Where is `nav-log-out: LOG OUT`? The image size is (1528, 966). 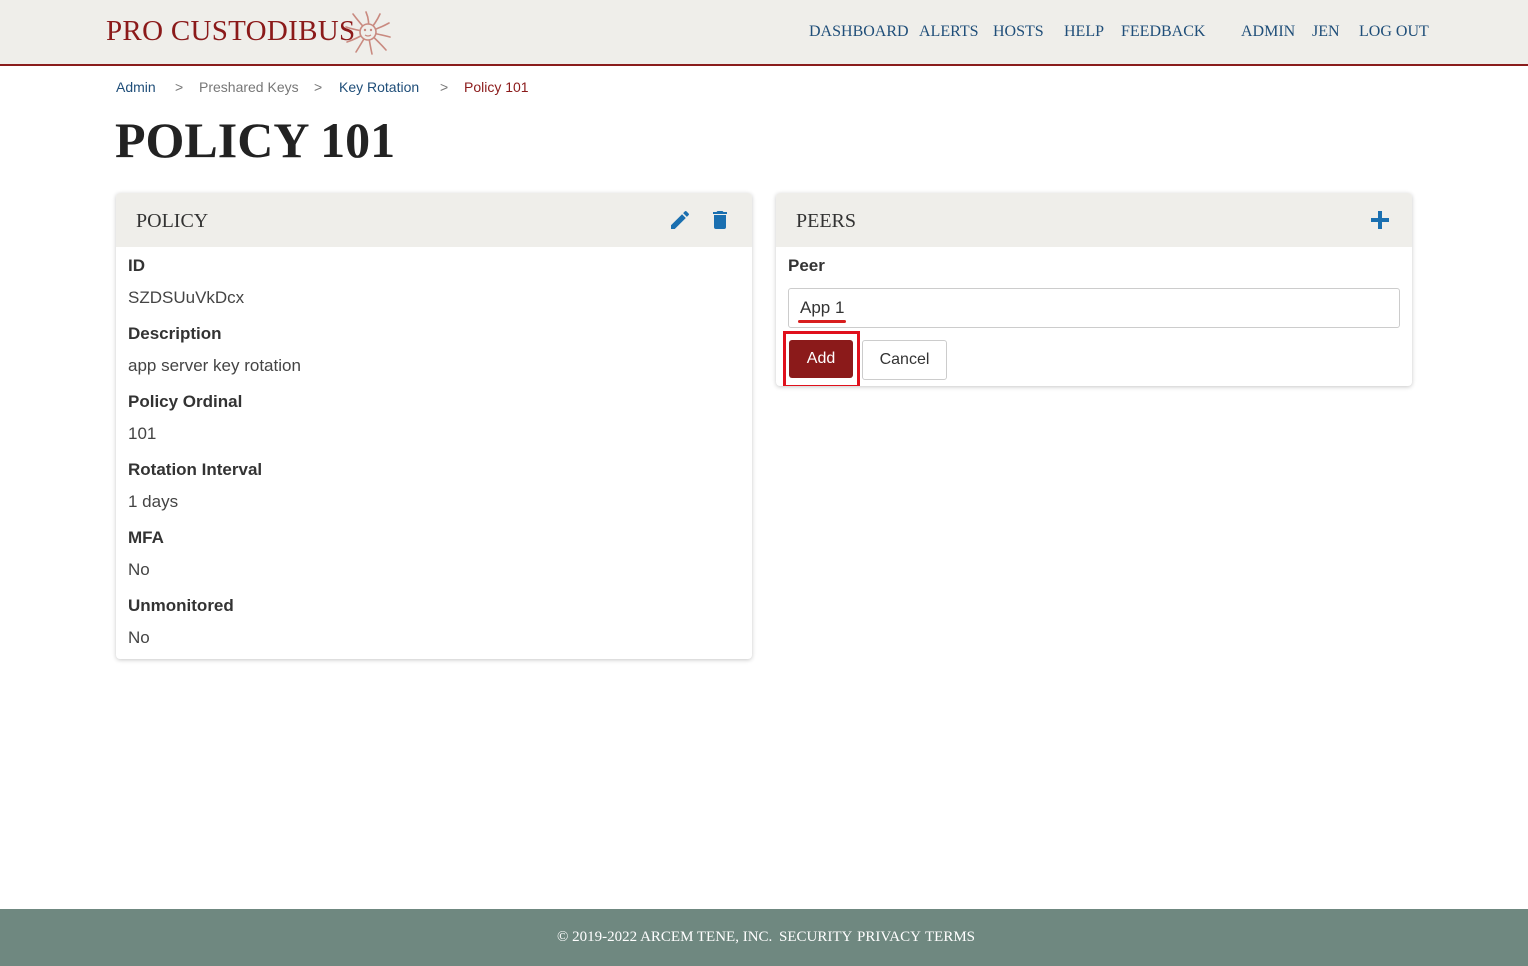
nav-log-out: LOG OUT is located at coordinates (1394, 32).